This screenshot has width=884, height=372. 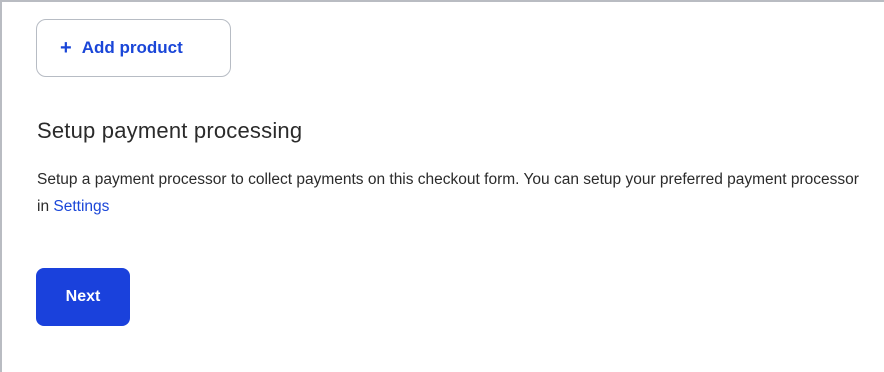 What do you see at coordinates (66, 48) in the screenshot?
I see `plus-icon: +` at bounding box center [66, 48].